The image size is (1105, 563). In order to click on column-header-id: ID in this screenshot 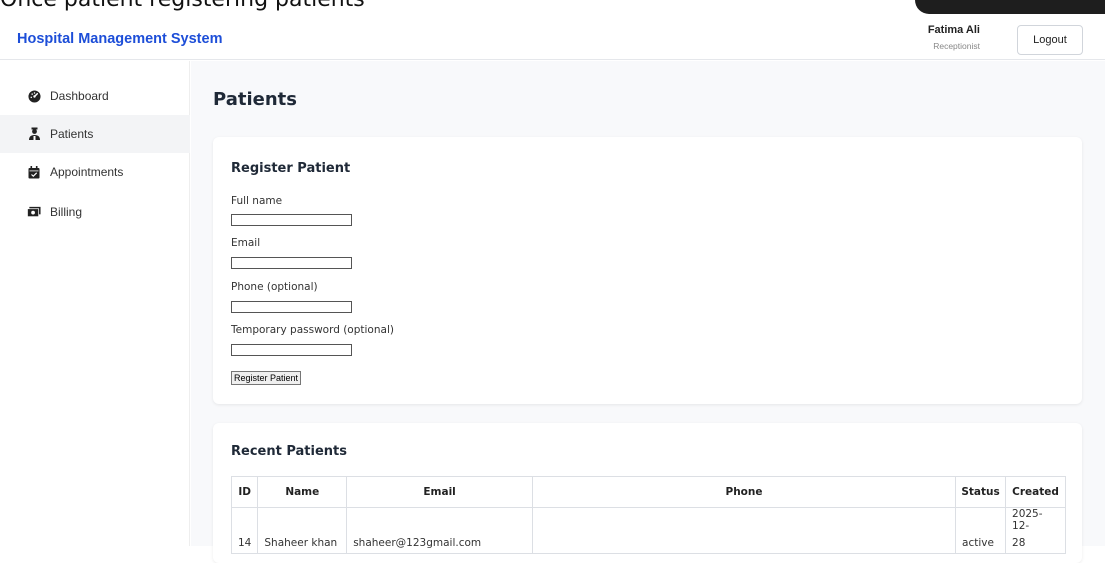, I will do `click(244, 492)`.